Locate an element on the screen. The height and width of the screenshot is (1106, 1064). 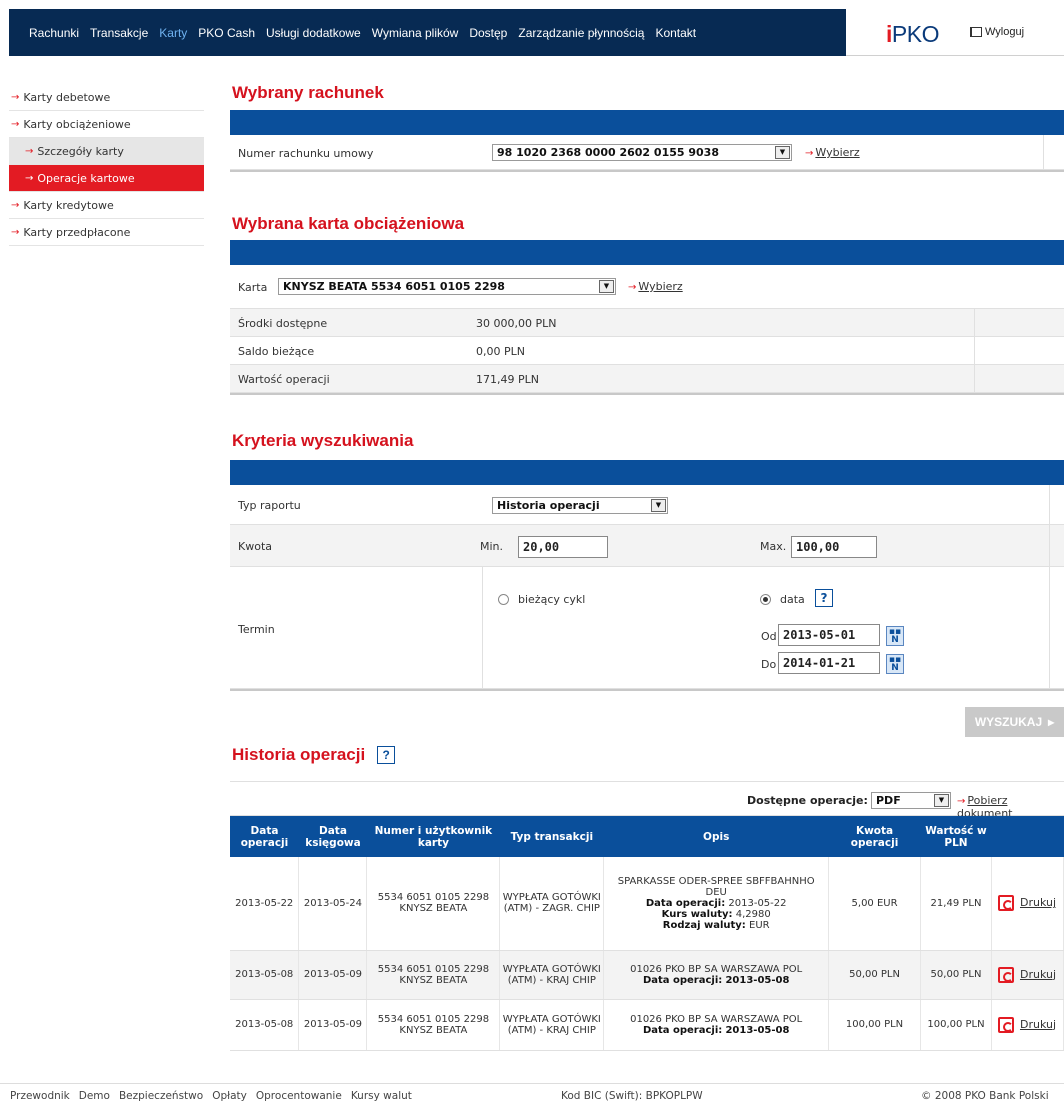
account-section-title: Wybrany rachunek is located at coordinates (308, 92).